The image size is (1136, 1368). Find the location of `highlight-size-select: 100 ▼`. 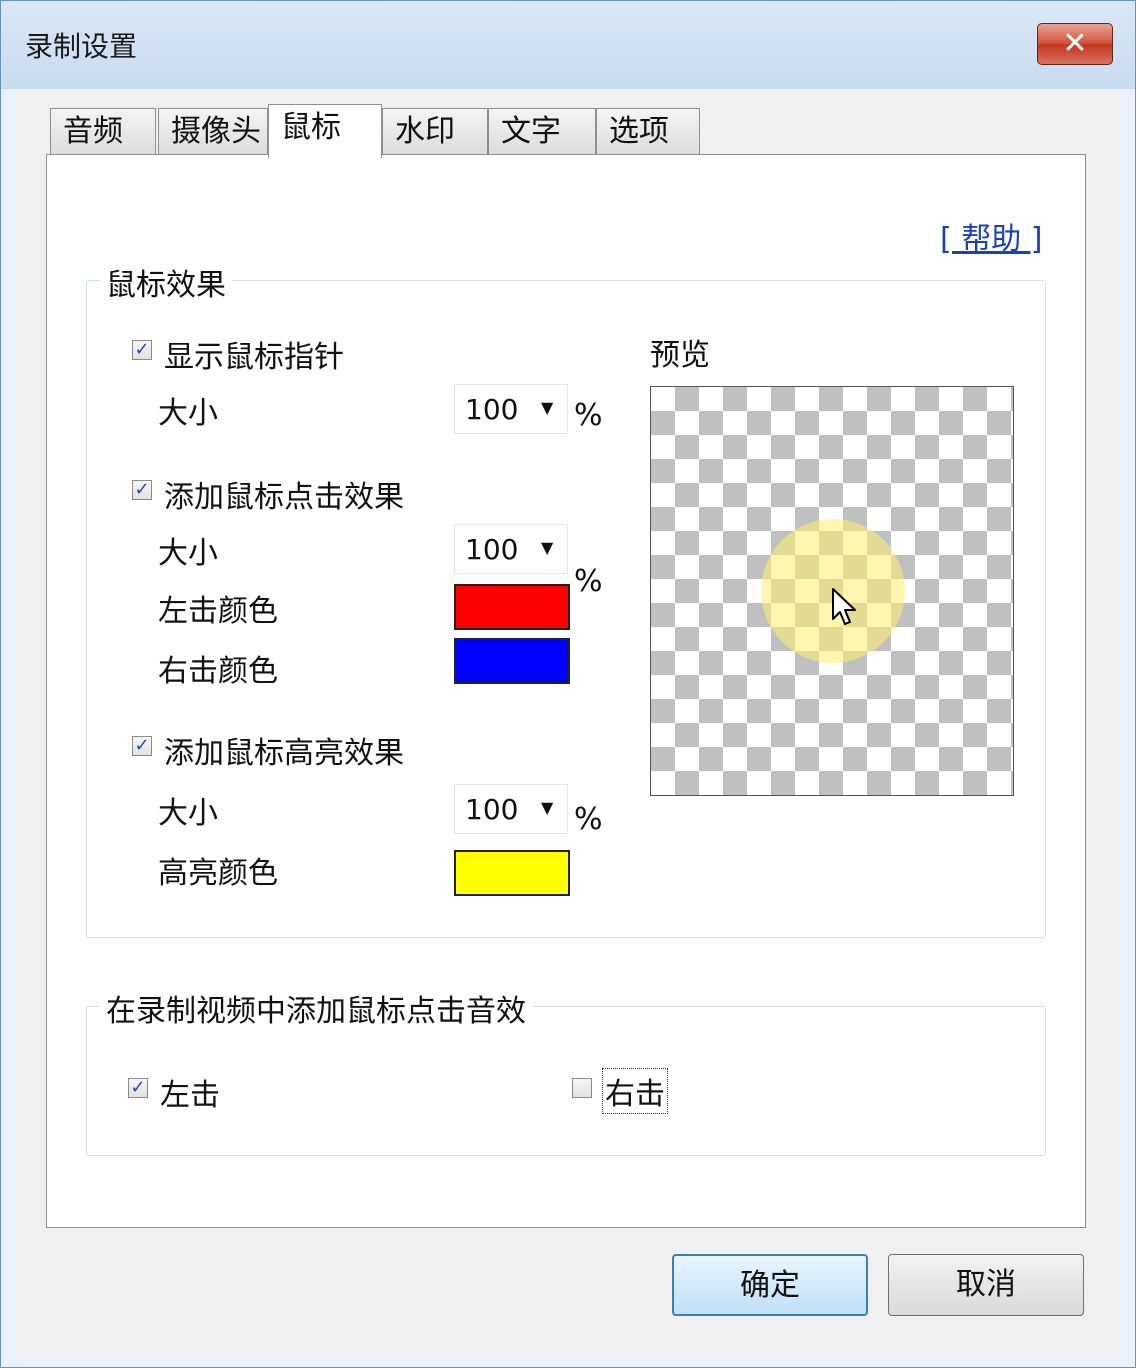

highlight-size-select: 100 ▼ is located at coordinates (511, 809).